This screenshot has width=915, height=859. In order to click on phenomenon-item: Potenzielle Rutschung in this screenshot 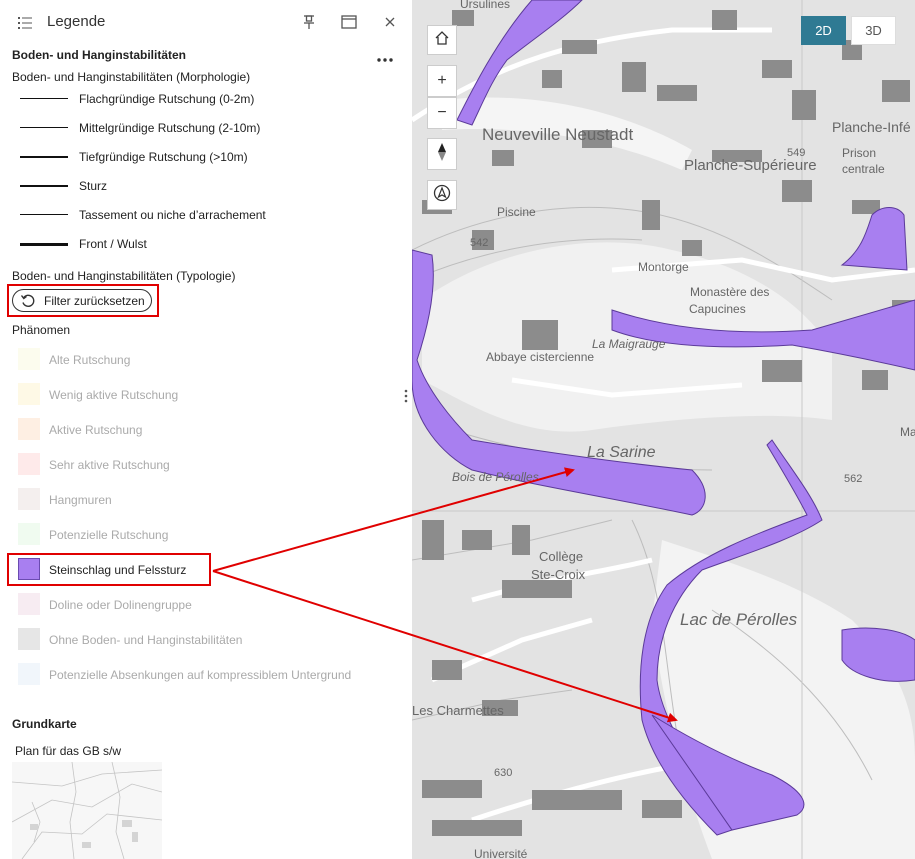, I will do `click(208, 536)`.